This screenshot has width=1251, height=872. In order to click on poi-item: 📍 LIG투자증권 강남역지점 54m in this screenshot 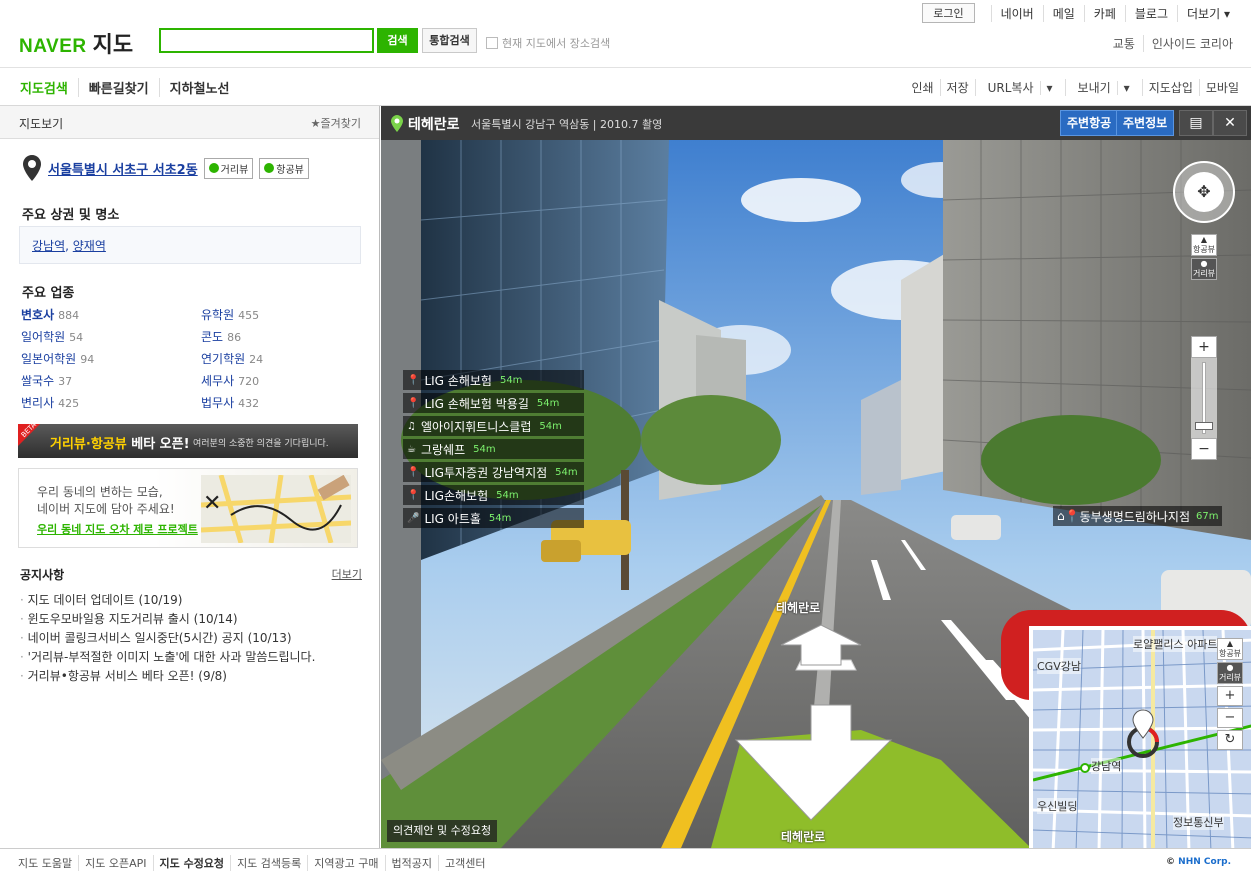, I will do `click(493, 472)`.